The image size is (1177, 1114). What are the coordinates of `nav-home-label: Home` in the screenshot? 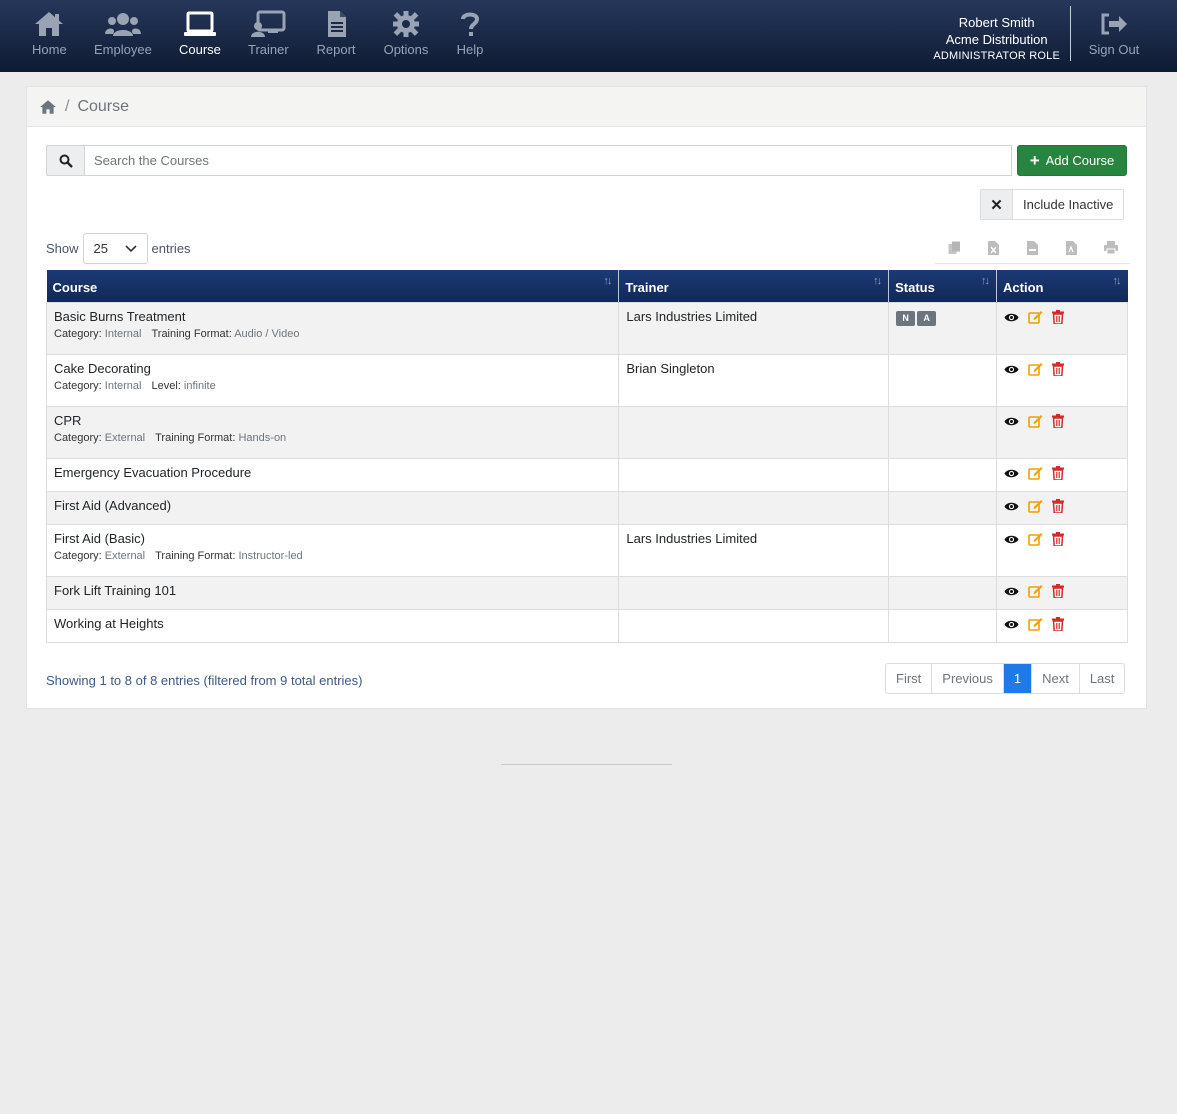 It's located at (49, 49).